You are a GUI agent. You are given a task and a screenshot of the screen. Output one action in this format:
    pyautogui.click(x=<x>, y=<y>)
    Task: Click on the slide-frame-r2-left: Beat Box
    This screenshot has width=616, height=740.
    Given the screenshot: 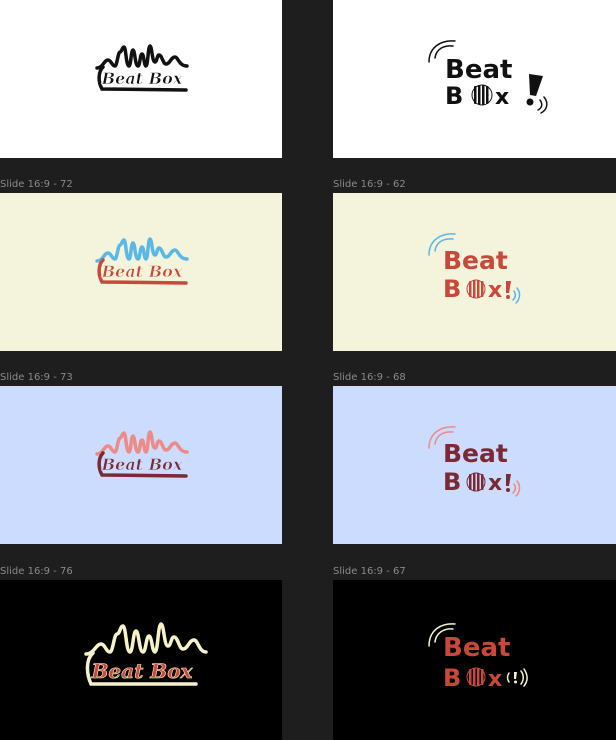 What is the action you would take?
    pyautogui.click(x=141, y=272)
    